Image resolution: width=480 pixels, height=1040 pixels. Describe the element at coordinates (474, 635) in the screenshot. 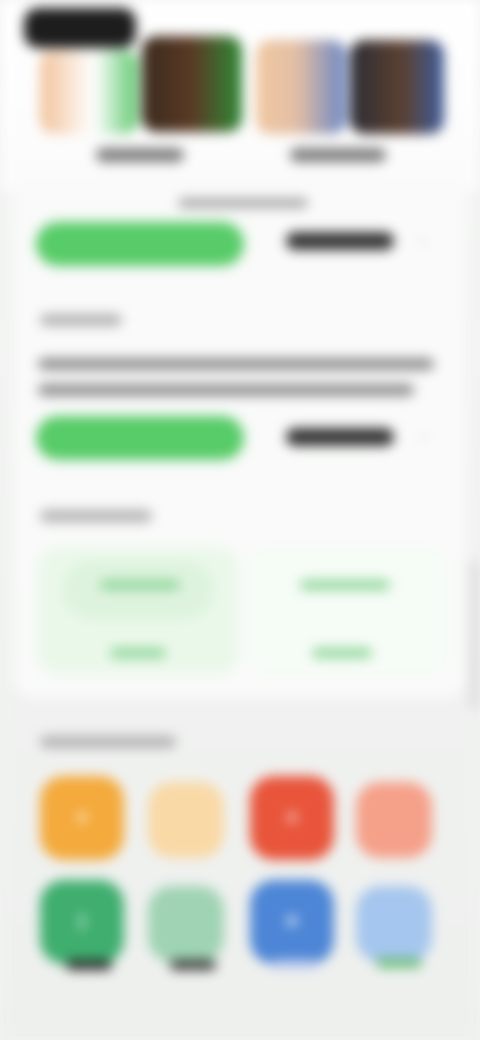

I see `scrollbar` at that location.